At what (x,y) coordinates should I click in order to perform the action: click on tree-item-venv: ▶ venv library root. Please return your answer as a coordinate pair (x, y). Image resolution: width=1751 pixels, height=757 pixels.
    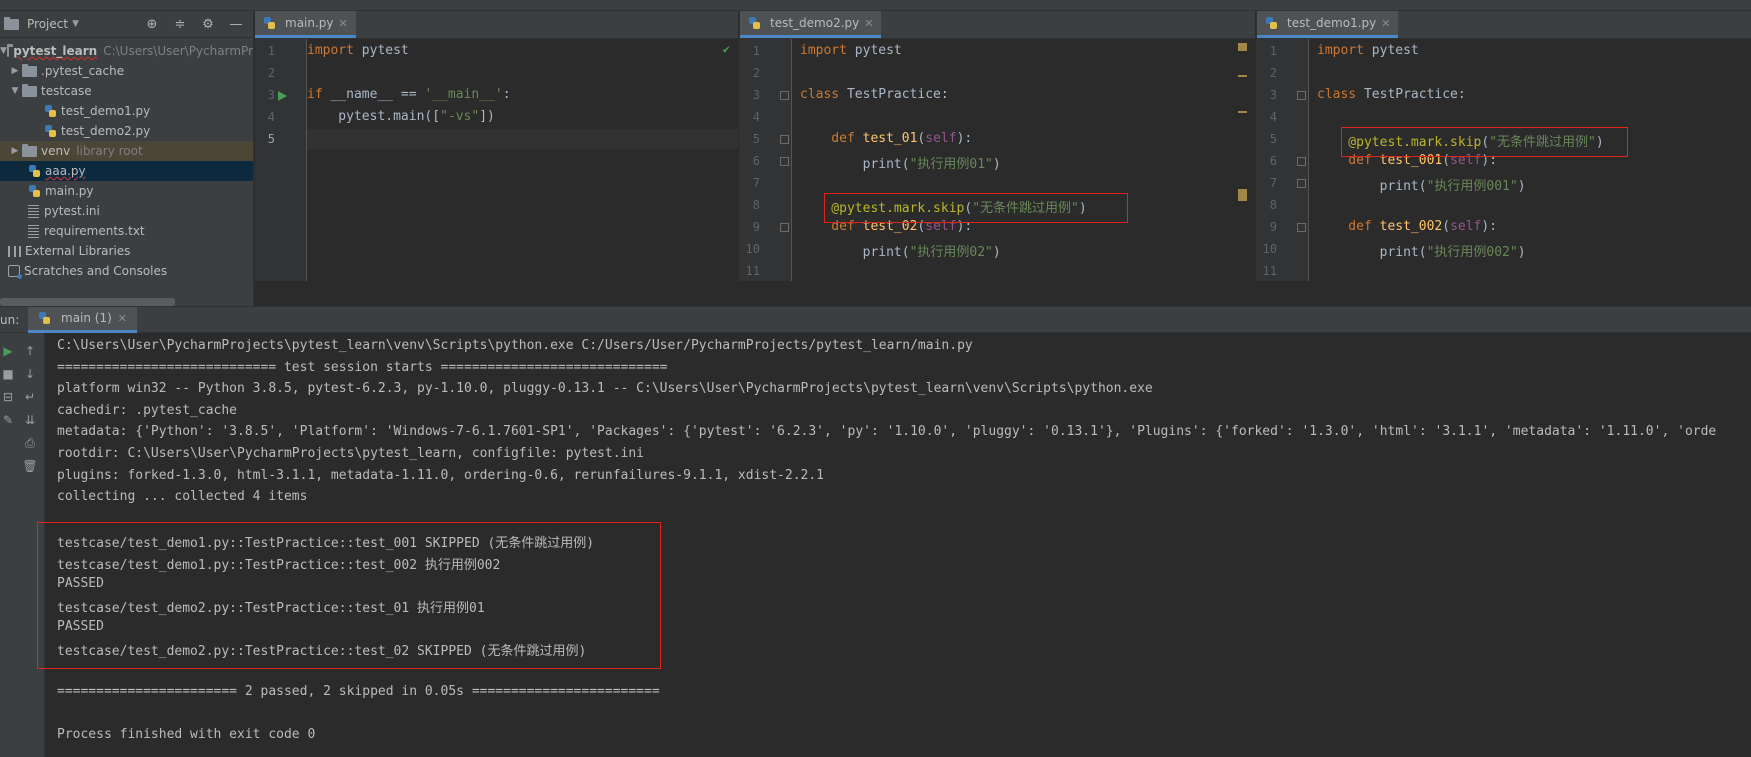
    Looking at the image, I should click on (126, 151).